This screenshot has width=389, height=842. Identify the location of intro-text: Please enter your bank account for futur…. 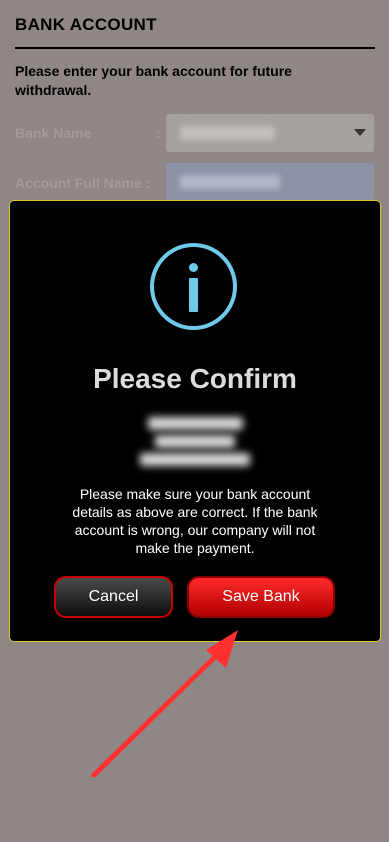
(153, 80).